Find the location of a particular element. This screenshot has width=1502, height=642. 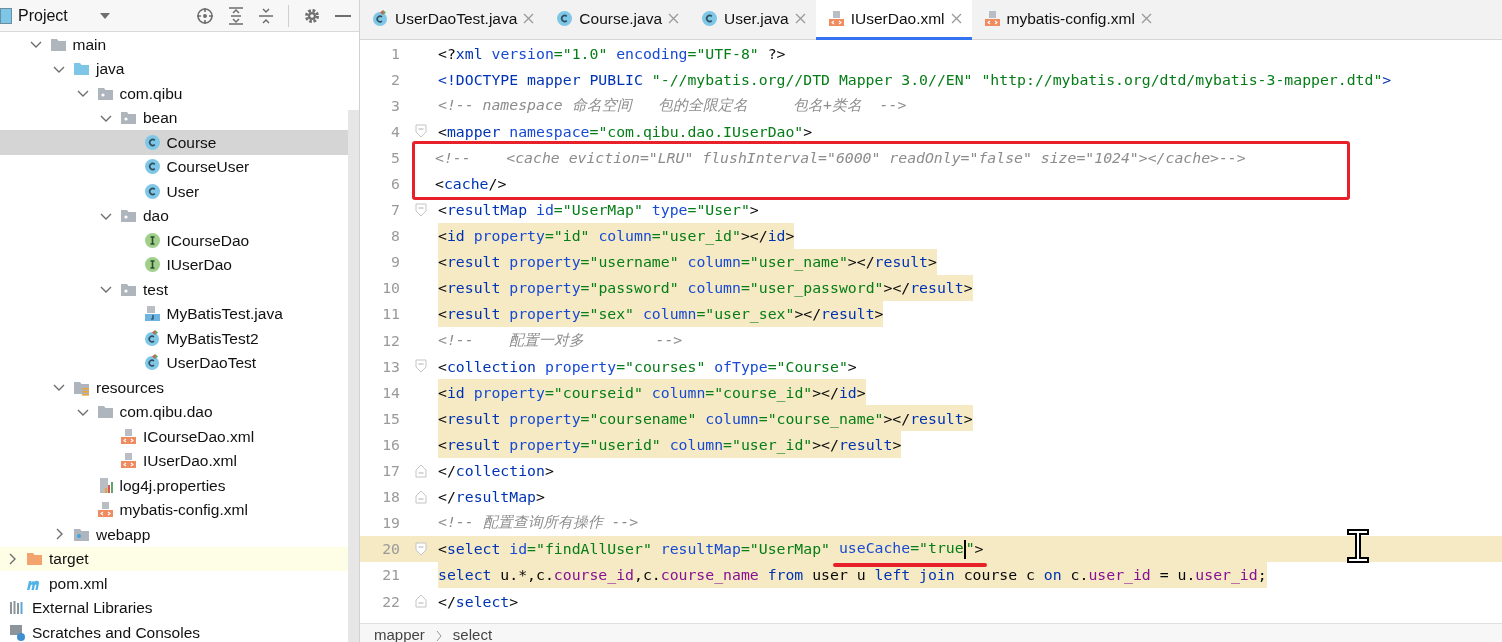

breadcrumb: select is located at coordinates (472, 633).